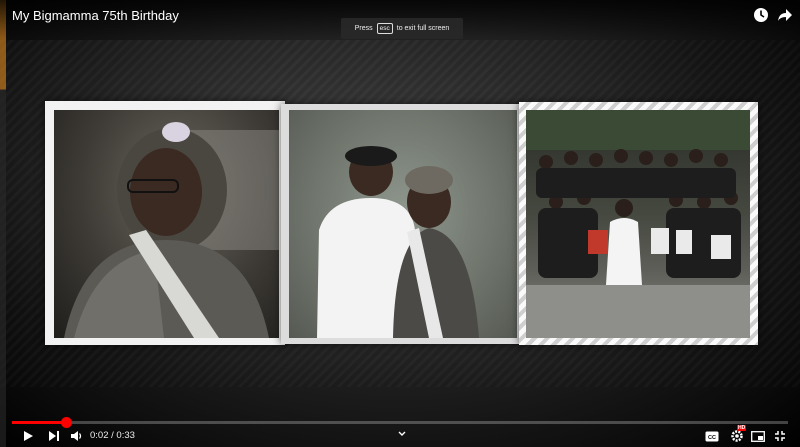 The height and width of the screenshot is (447, 800). Describe the element at coordinates (423, 28) in the screenshot. I see `esc-hint-suffix: to exit full screen` at that location.